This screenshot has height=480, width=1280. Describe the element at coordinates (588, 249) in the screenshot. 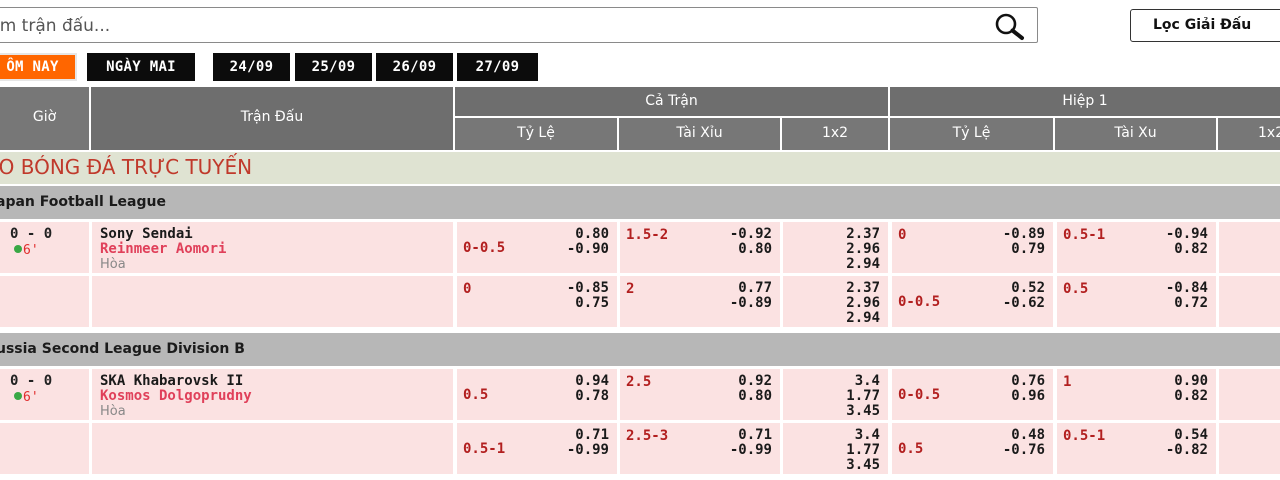

I see `odds-value: -0.90` at that location.